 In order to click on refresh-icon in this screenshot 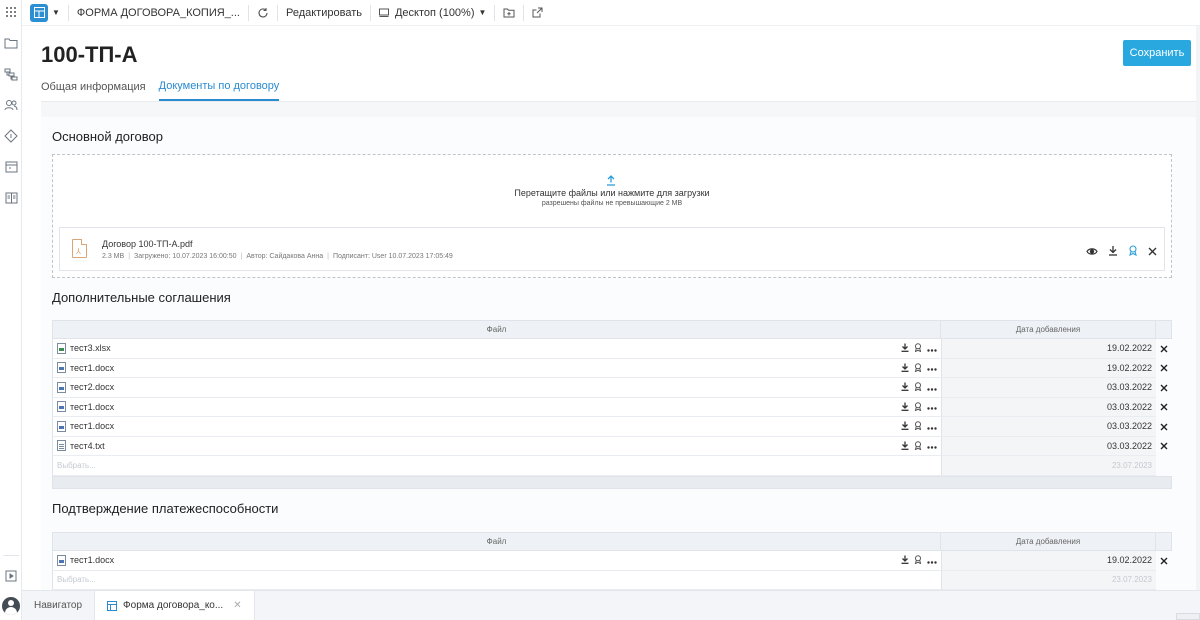, I will do `click(263, 13)`.